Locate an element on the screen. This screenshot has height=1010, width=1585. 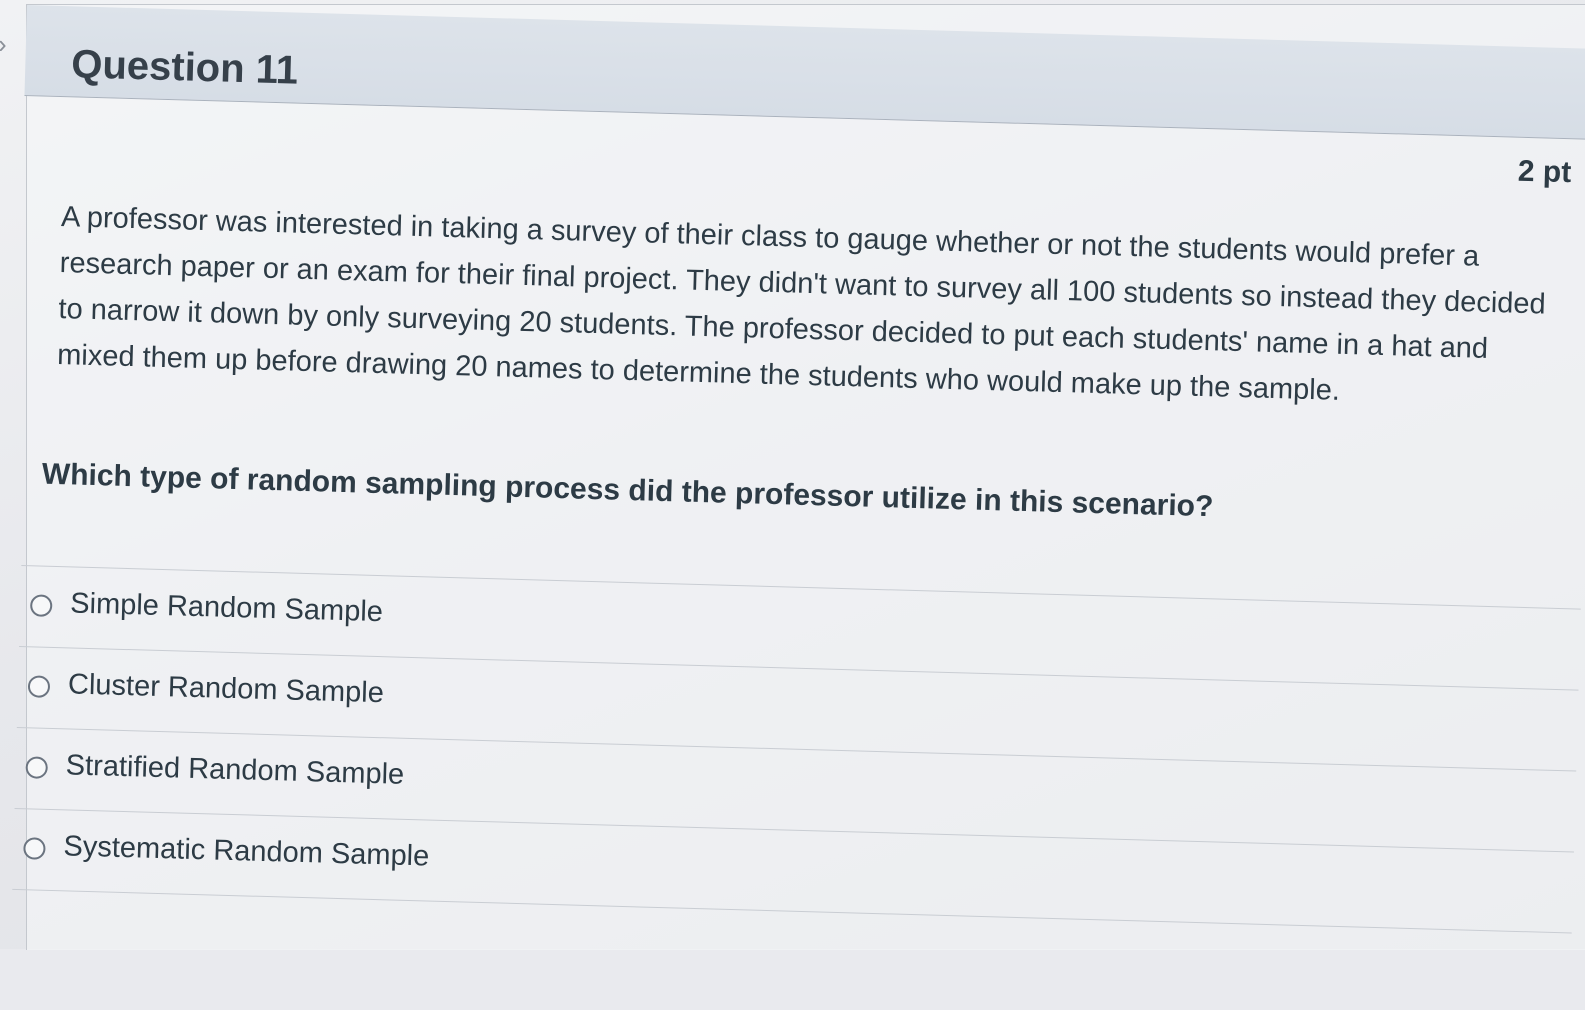
answer-label: Cluster Random Sample is located at coordinates (226, 689).